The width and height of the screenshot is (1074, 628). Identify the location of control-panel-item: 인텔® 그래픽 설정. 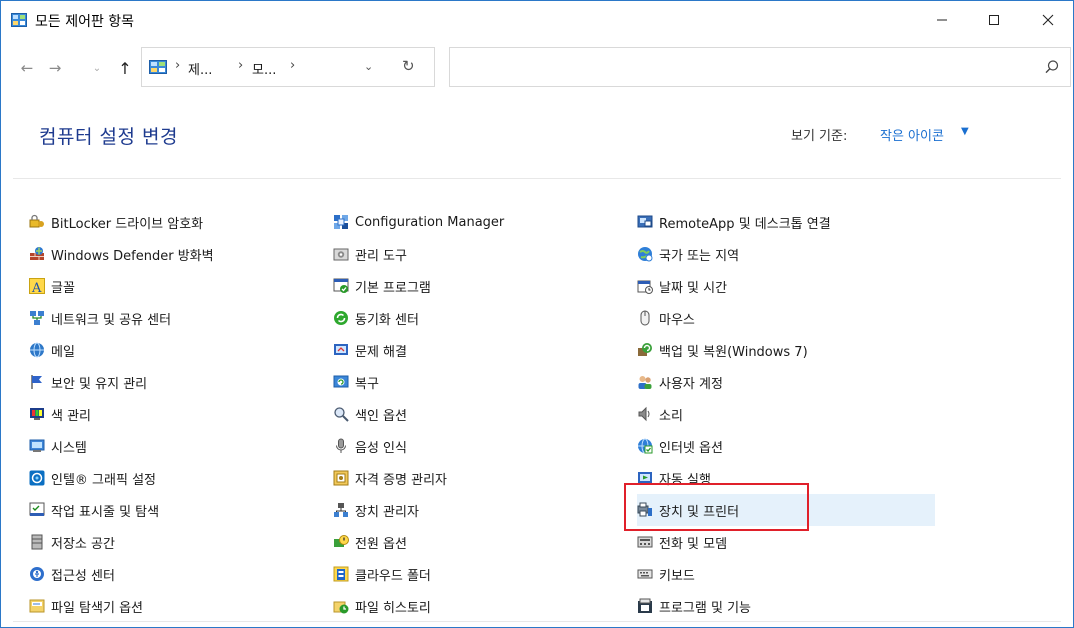
(179, 478).